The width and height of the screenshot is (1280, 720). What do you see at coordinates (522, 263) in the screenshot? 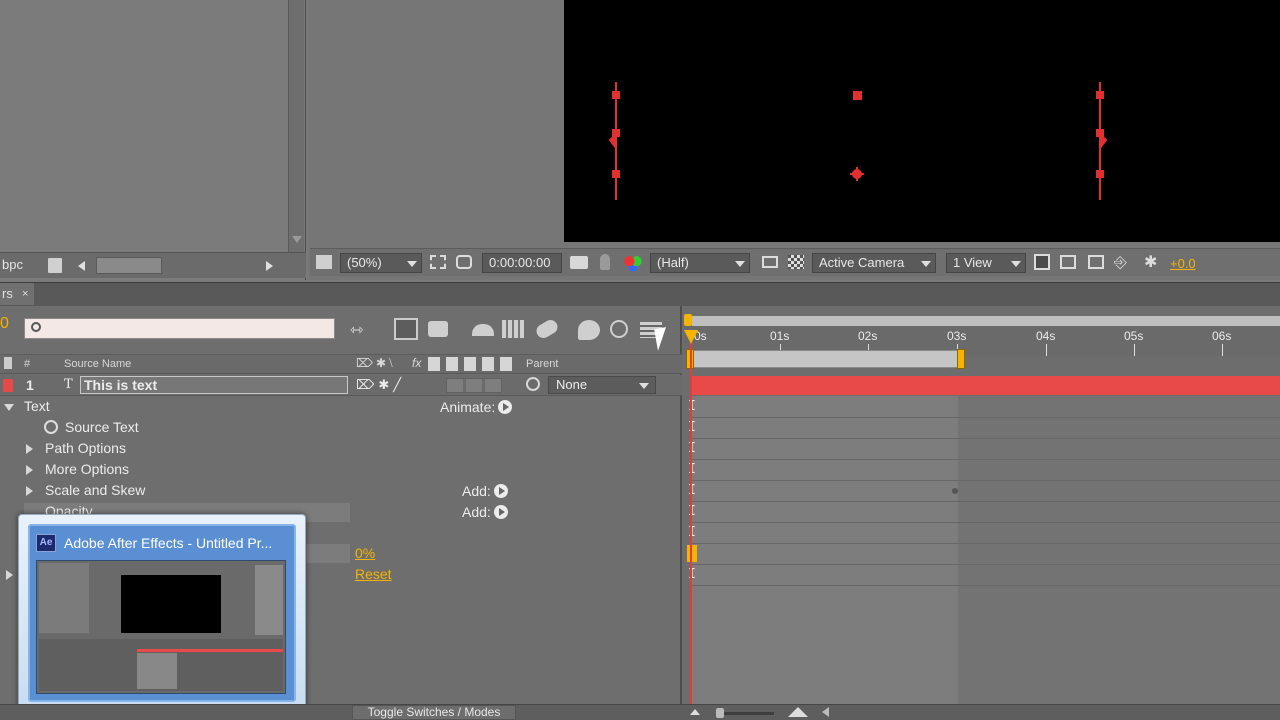
I see `timecode-field: 0:00:00:00` at bounding box center [522, 263].